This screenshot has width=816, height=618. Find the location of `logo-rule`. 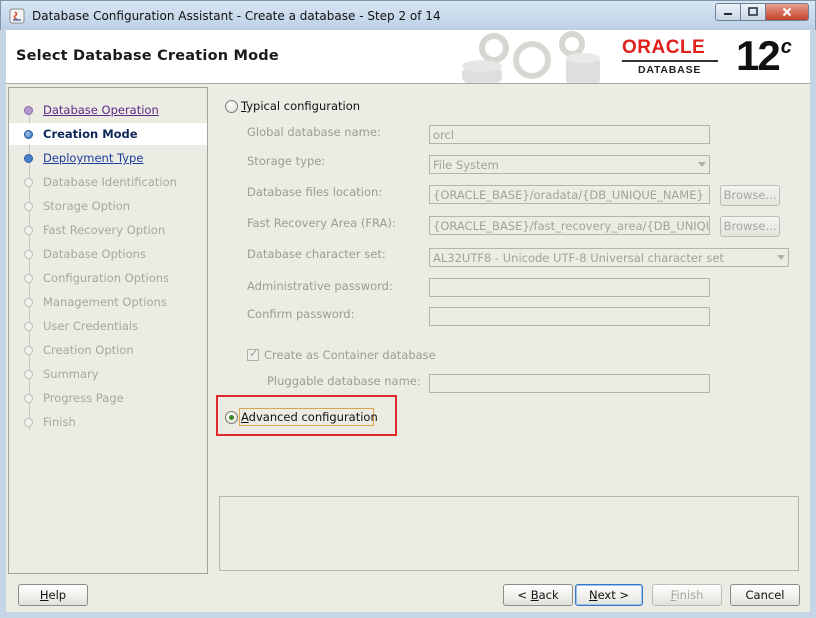

logo-rule is located at coordinates (670, 61).